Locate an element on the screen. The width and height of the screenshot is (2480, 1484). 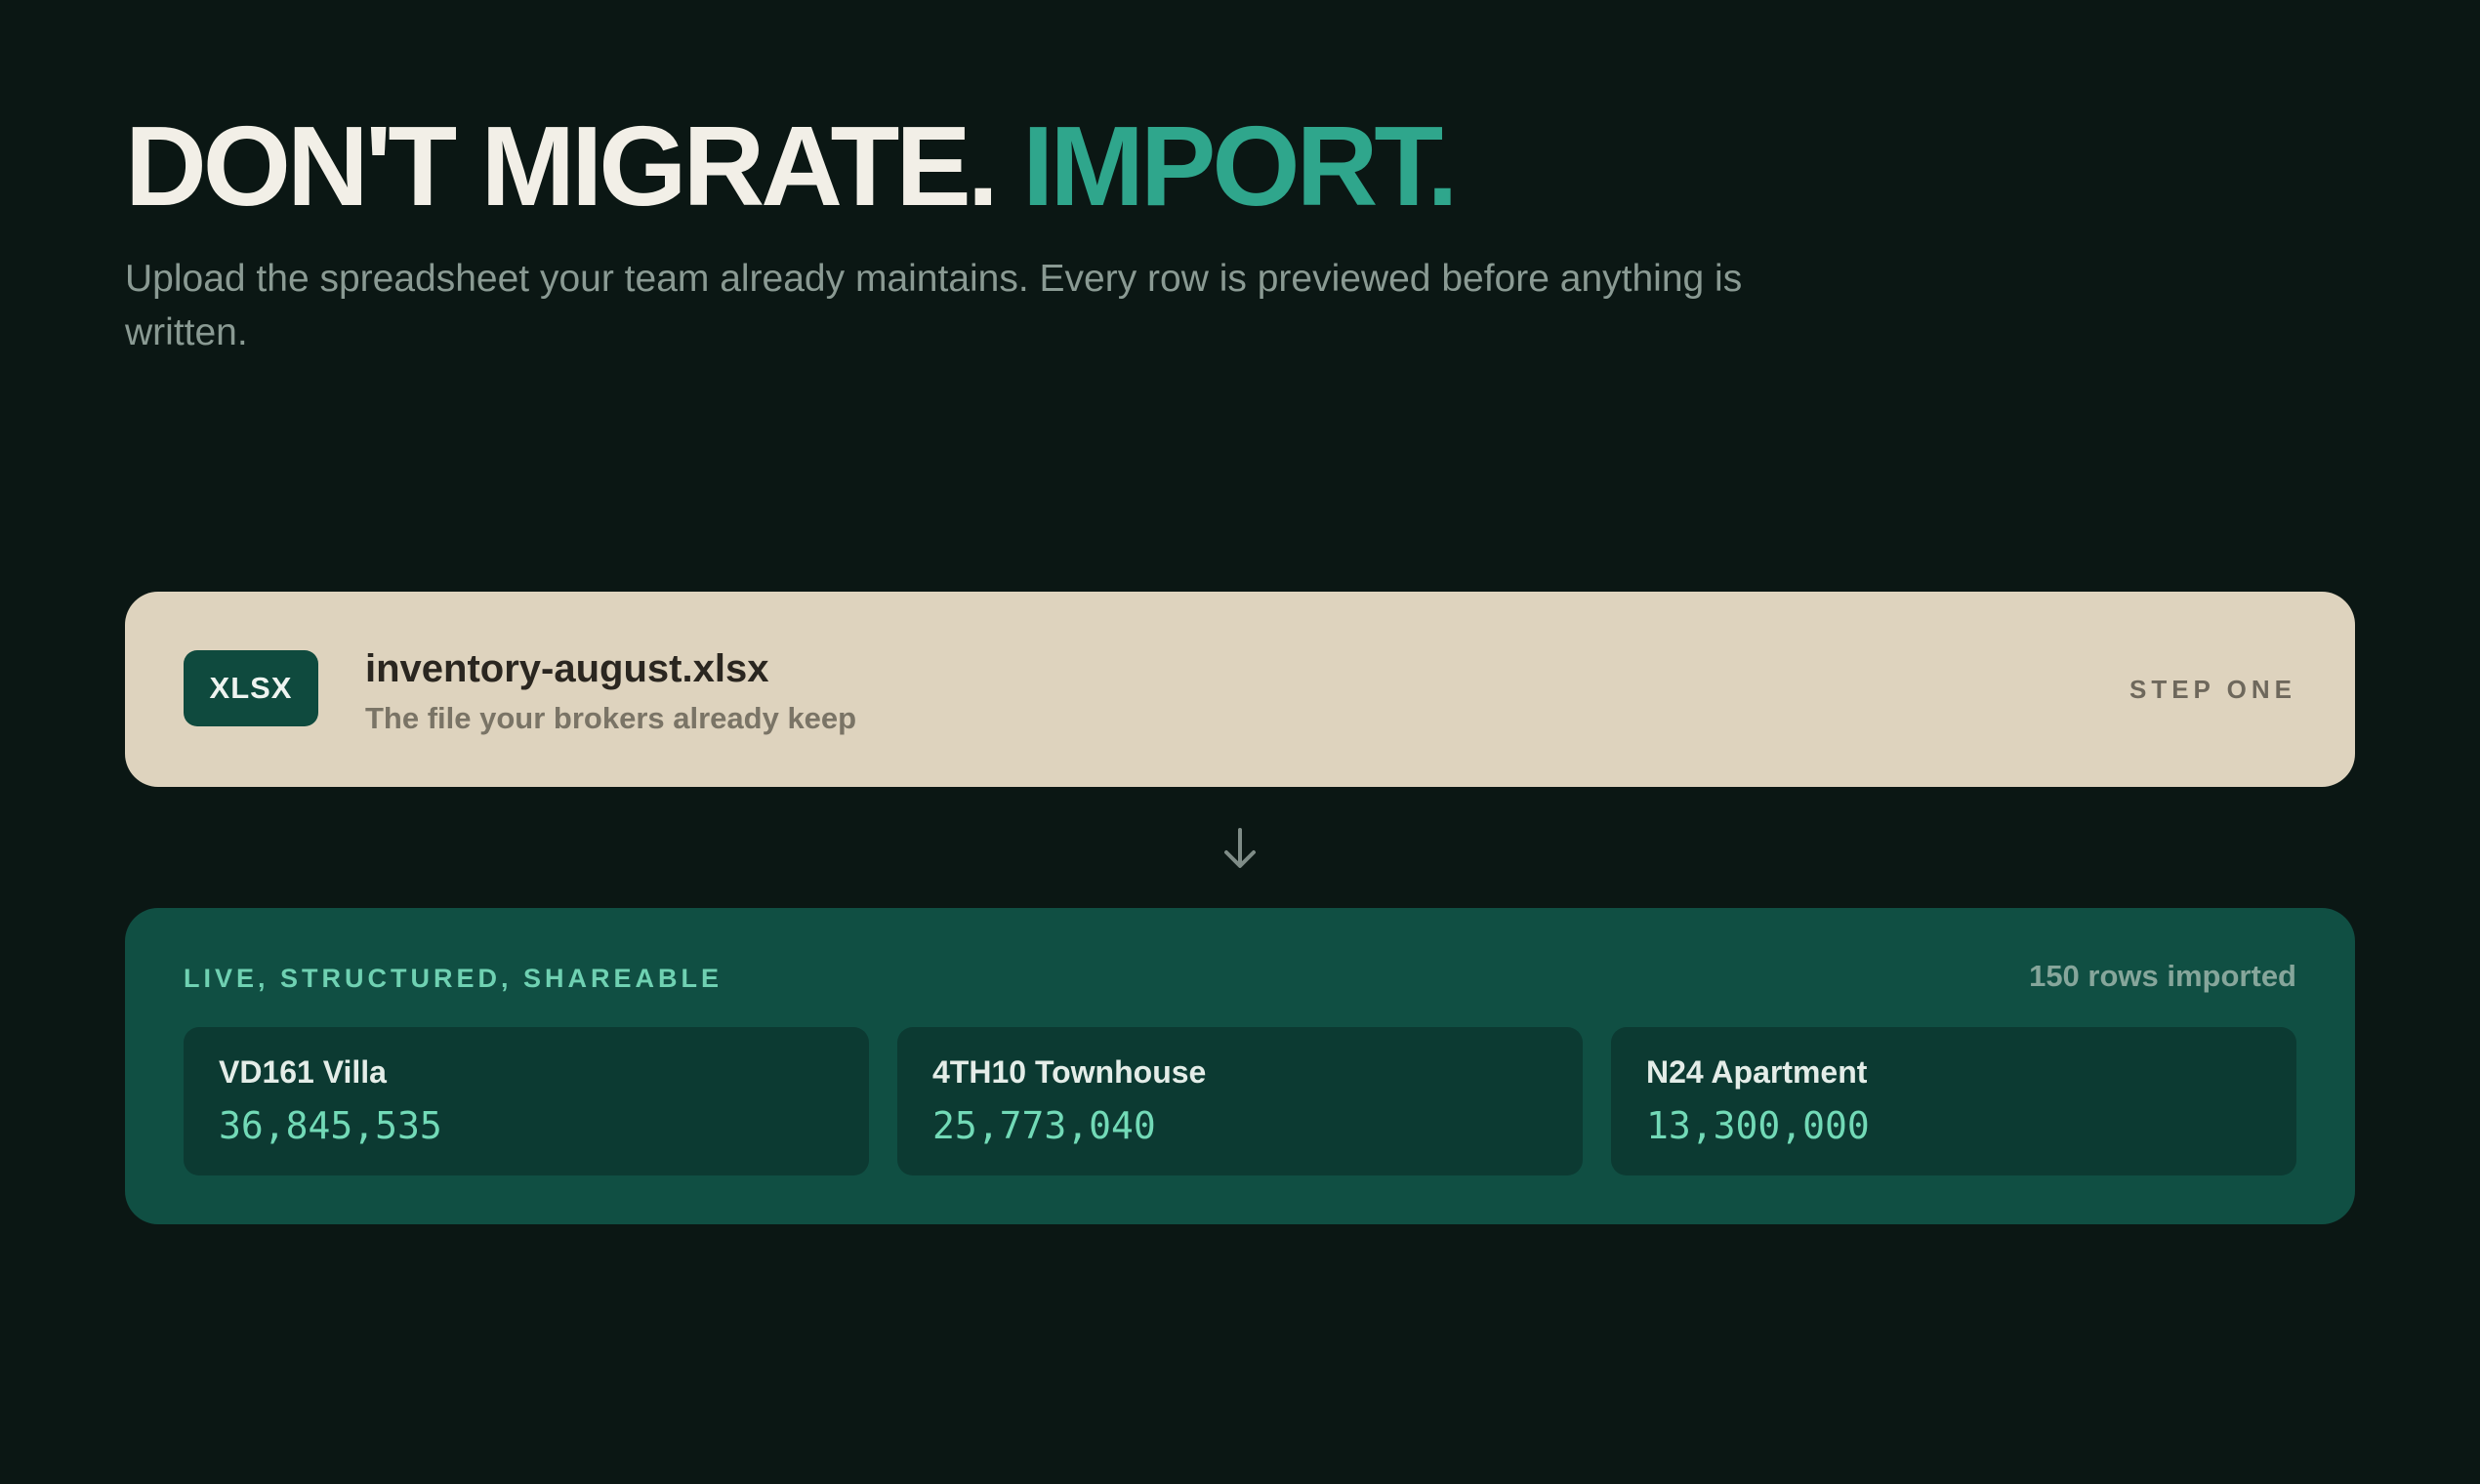
file-type-badge: XLSX is located at coordinates (251, 688).